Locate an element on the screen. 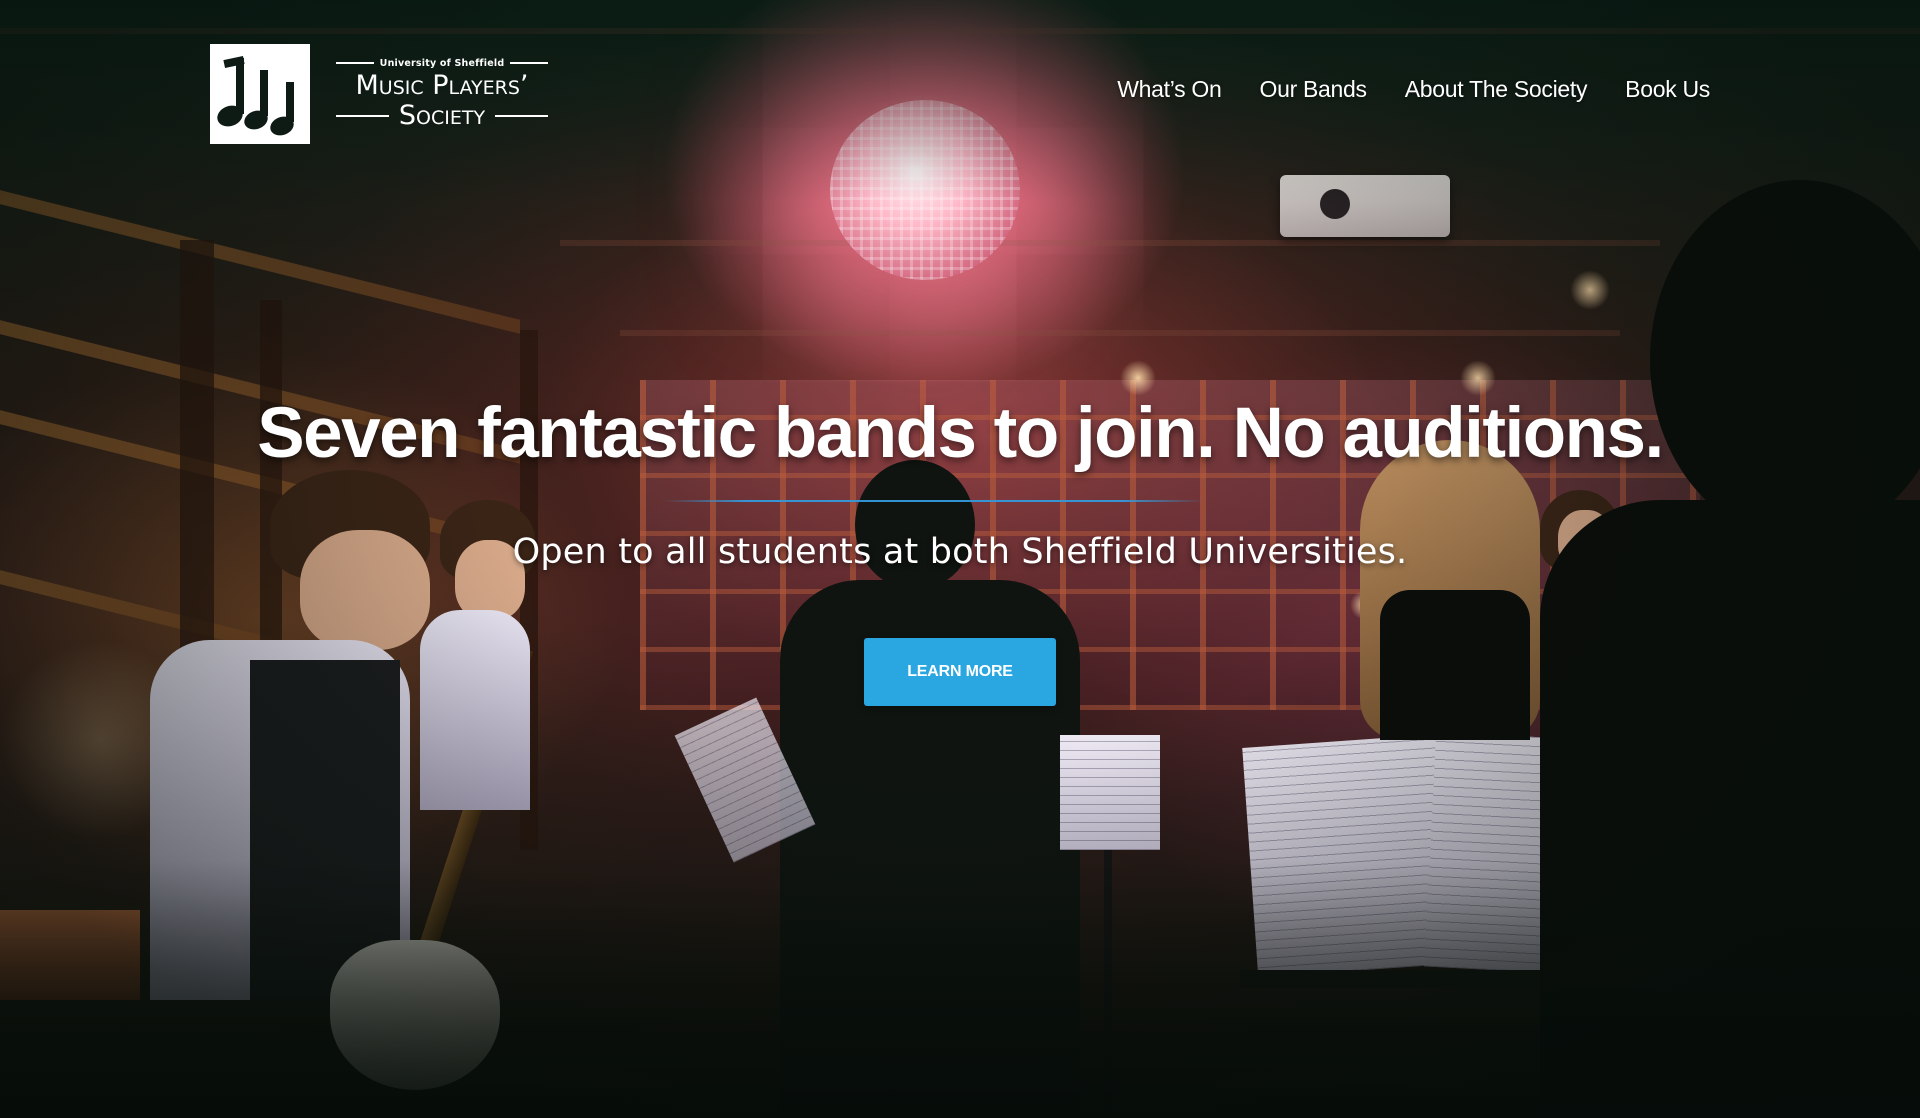  nav-link-whats-on: What’s On is located at coordinates (1169, 89).